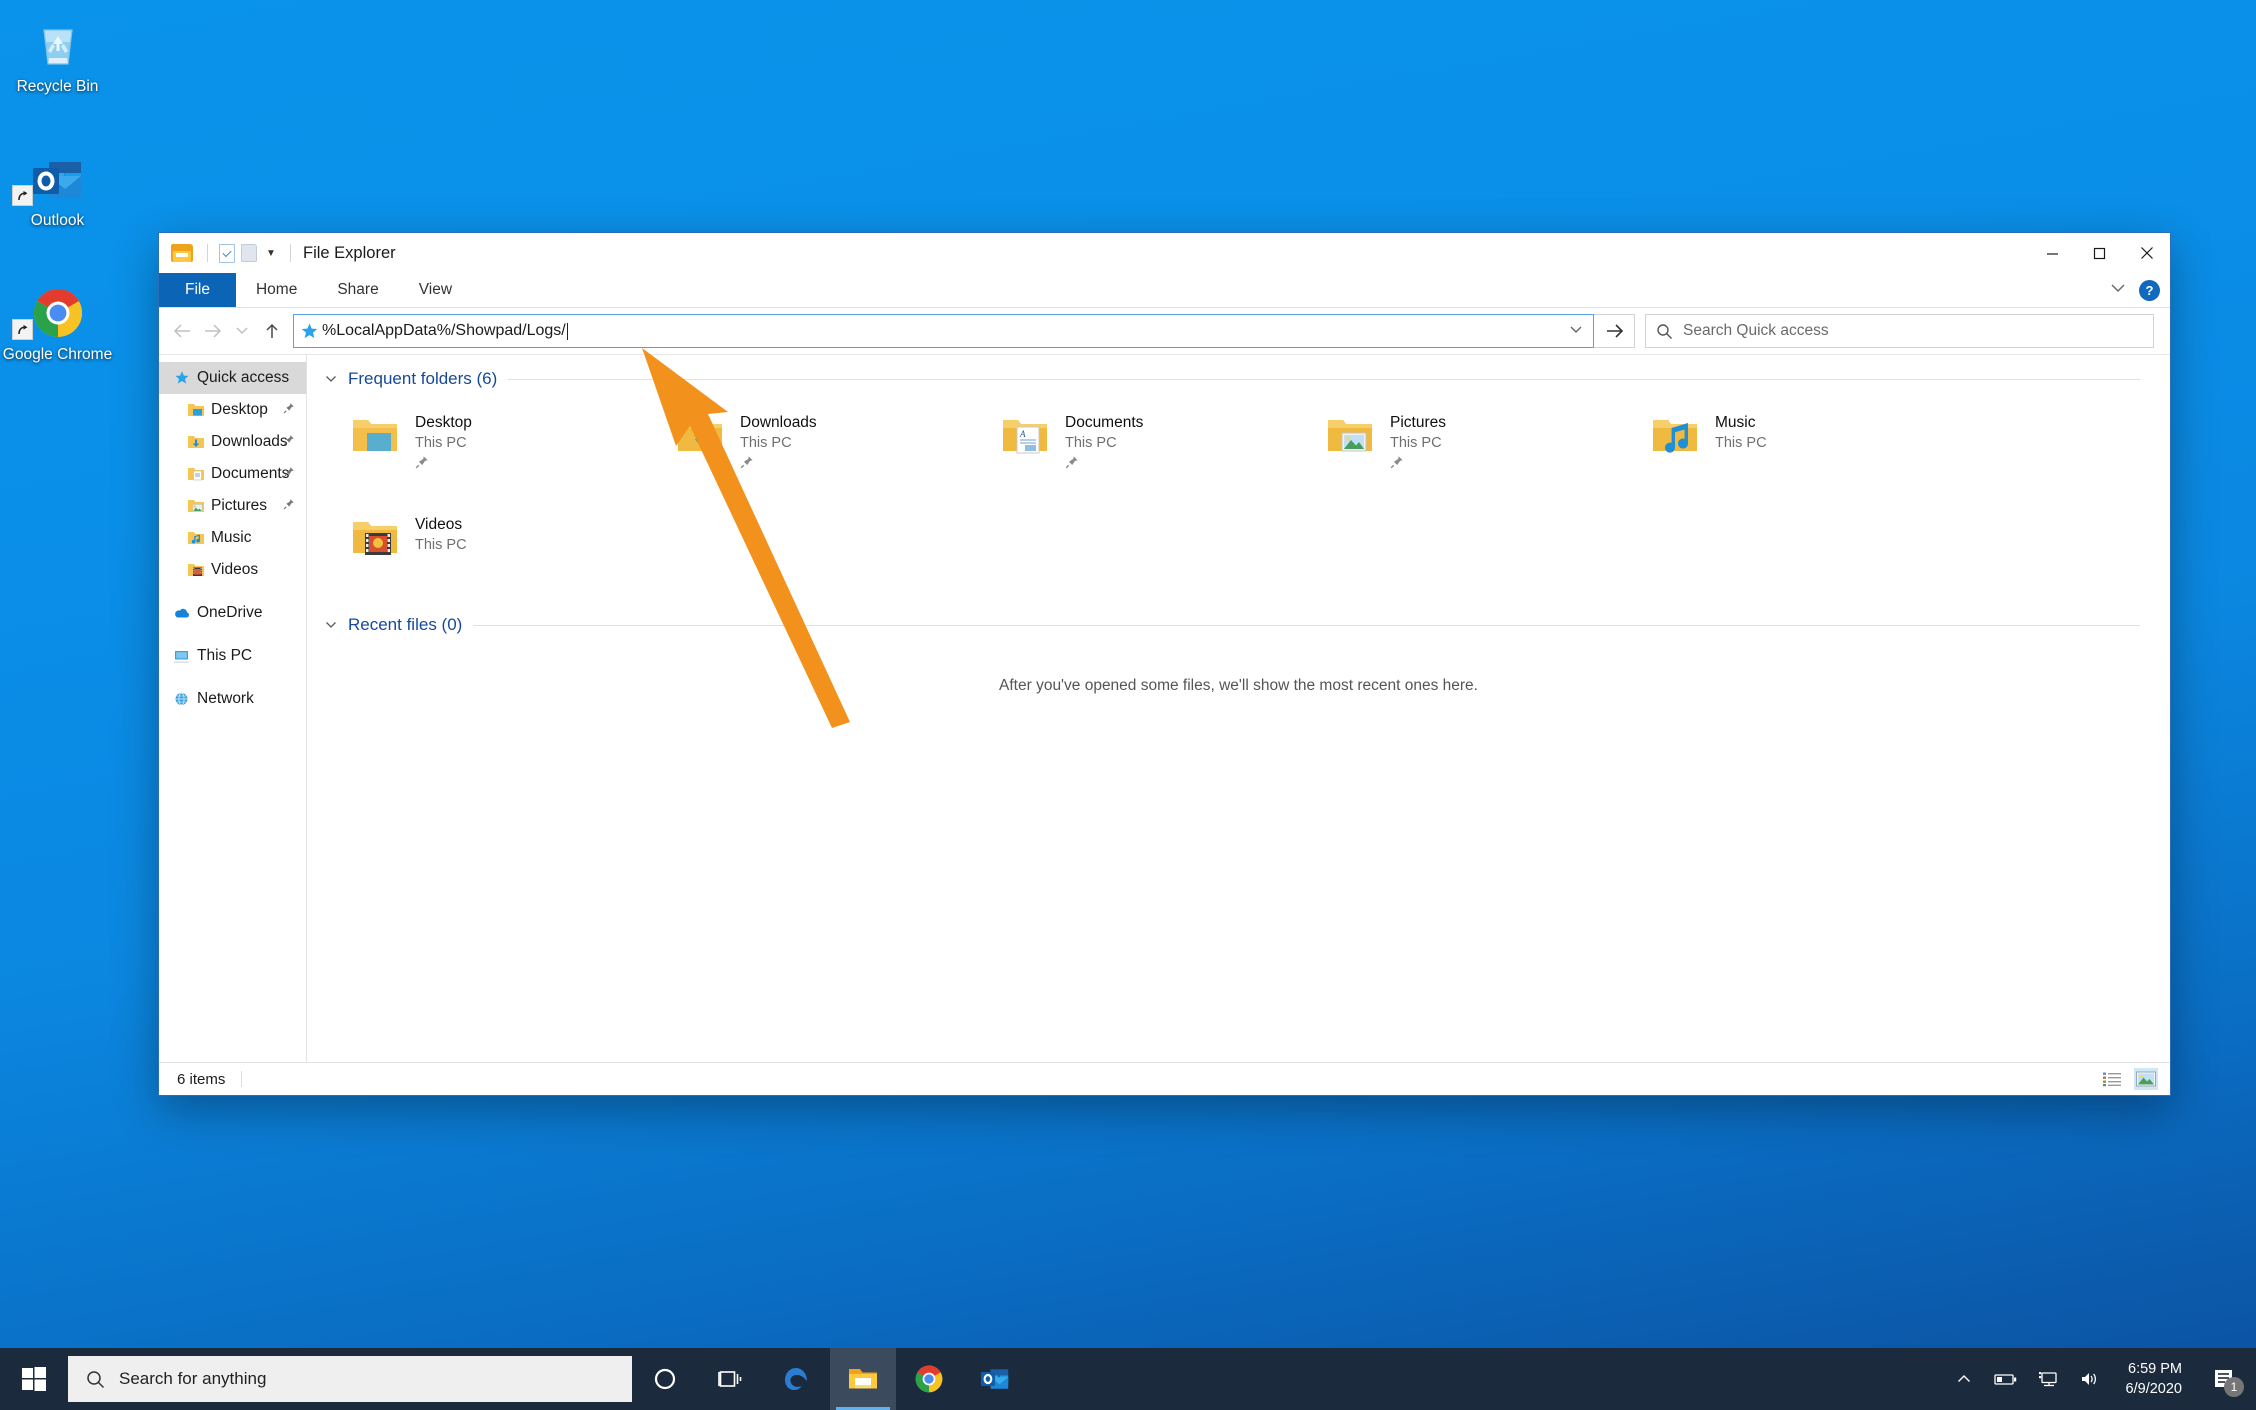 The image size is (2256, 1410). Describe the element at coordinates (2154, 1379) in the screenshot. I see `taskbar-clock: 6:59 PM 6/9/2020` at that location.